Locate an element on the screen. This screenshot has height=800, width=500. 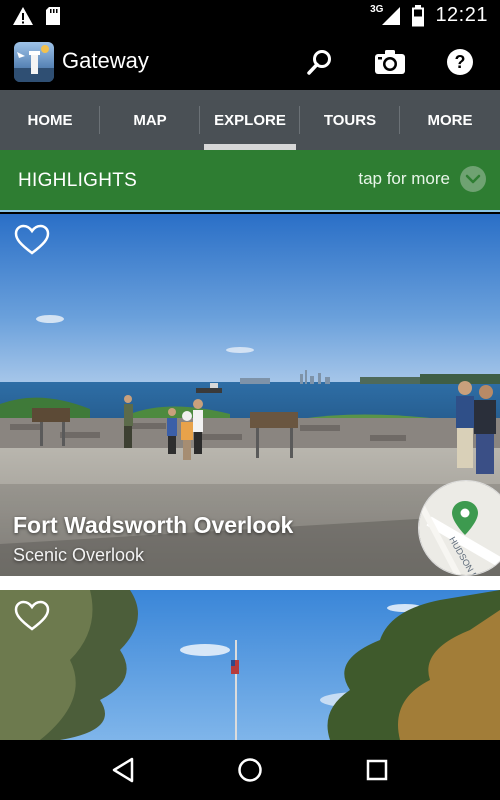
tab-tours: TOURS is located at coordinates (350, 120).